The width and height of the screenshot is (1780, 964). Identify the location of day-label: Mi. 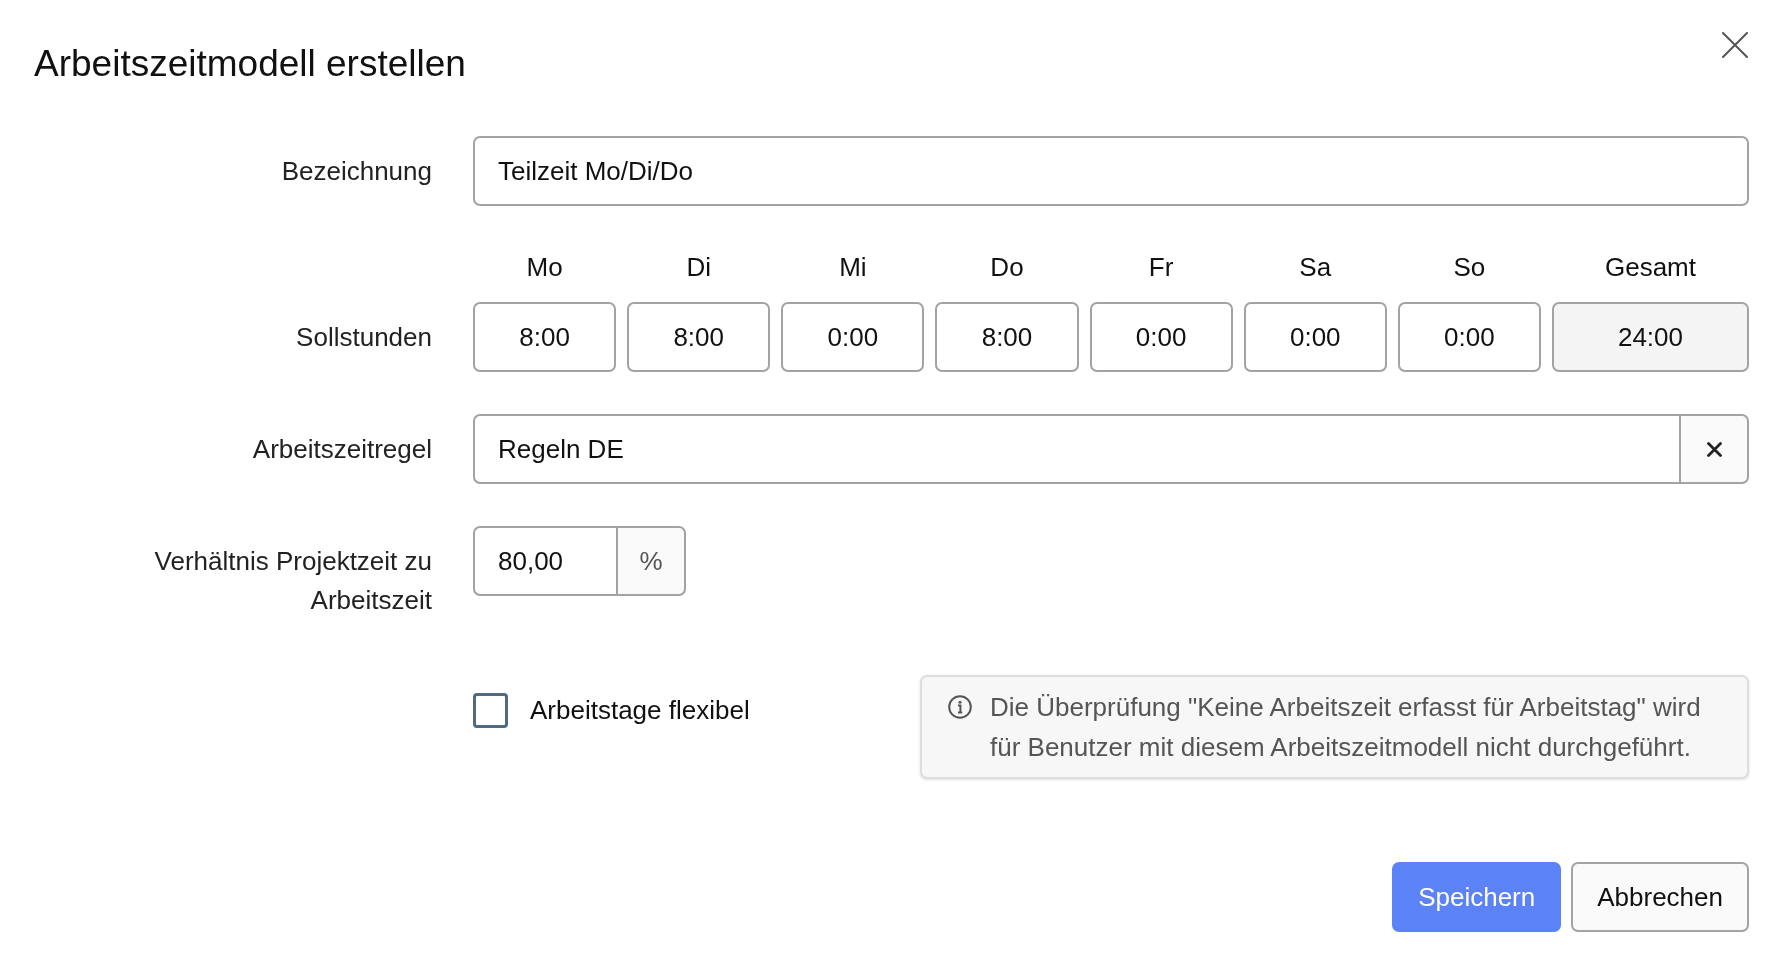
(853, 267).